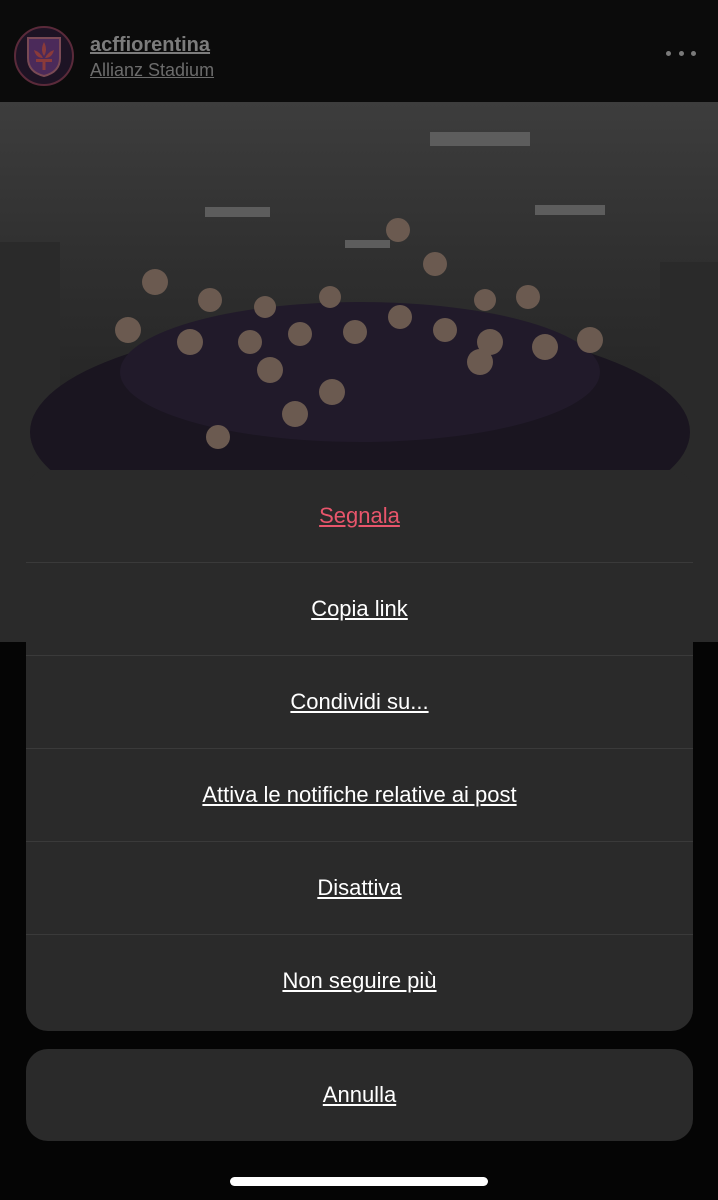  Describe the element at coordinates (359, 887) in the screenshot. I see `mute-button: Disattiva` at that location.